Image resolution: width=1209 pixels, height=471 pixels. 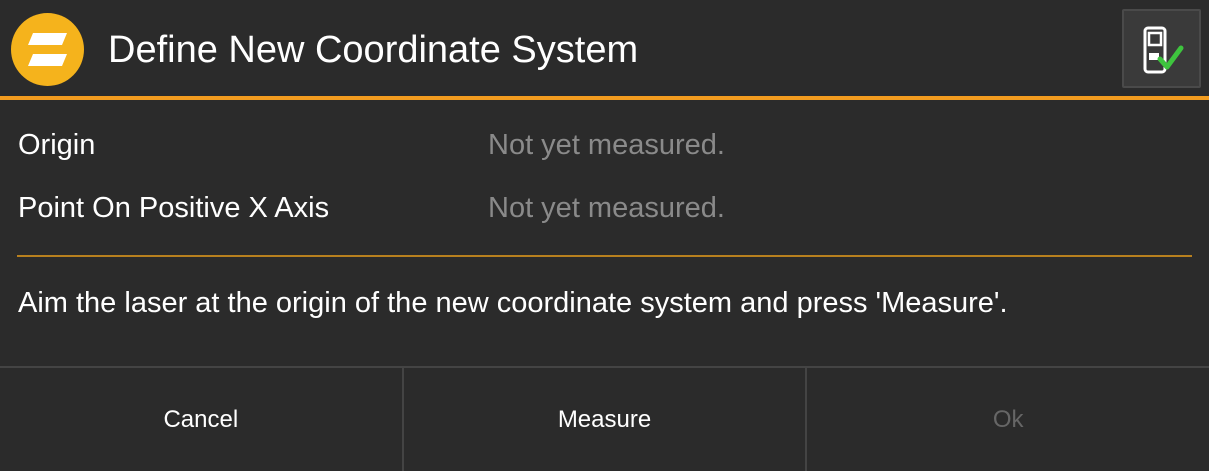 I want to click on cancel-button: Cancel, so click(x=201, y=419).